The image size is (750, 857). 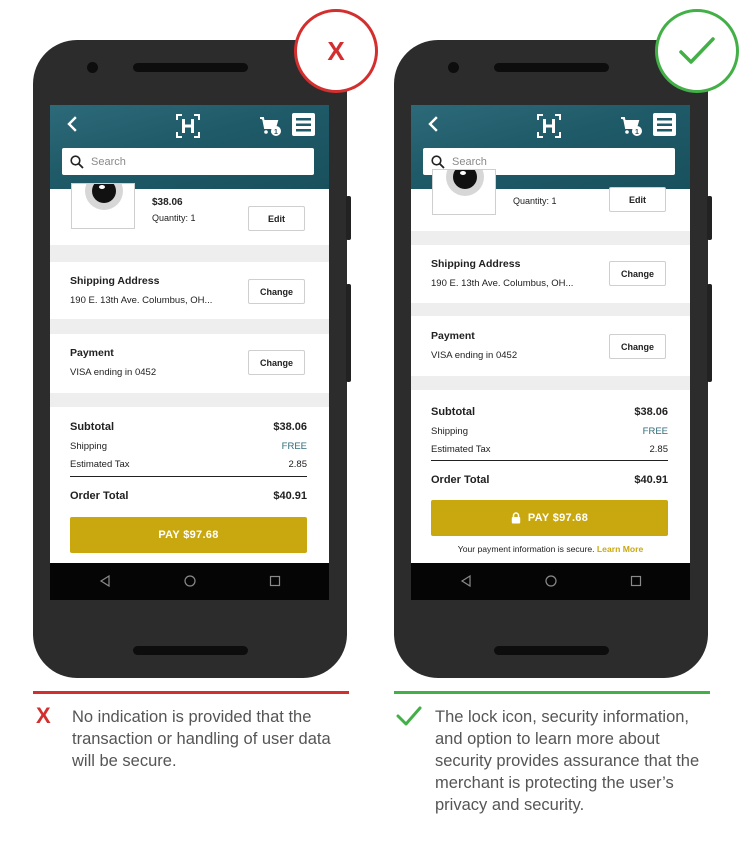 What do you see at coordinates (115, 281) in the screenshot?
I see `shipping-title: Shipping Address` at bounding box center [115, 281].